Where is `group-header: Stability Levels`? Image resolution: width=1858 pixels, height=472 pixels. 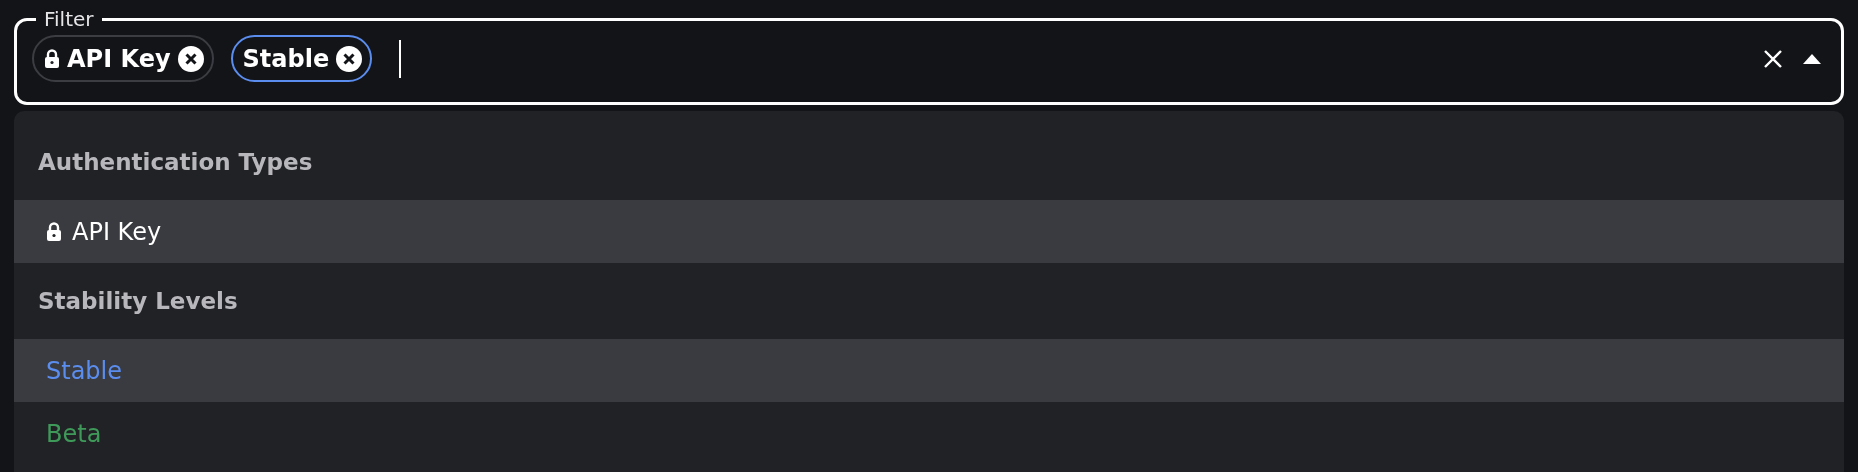 group-header: Stability Levels is located at coordinates (138, 301).